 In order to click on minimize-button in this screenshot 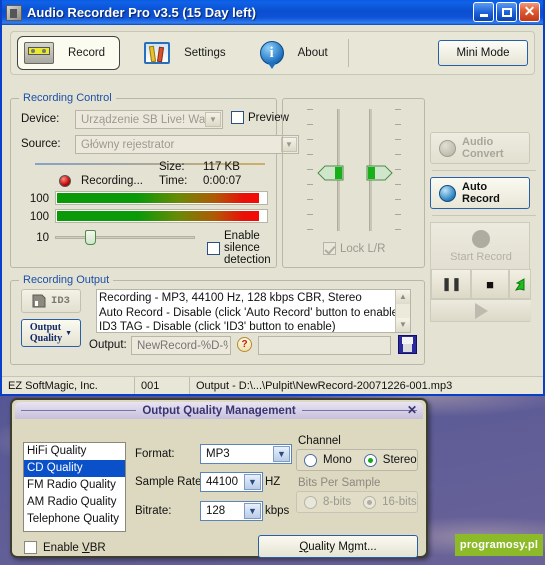, I will do `click(483, 12)`.